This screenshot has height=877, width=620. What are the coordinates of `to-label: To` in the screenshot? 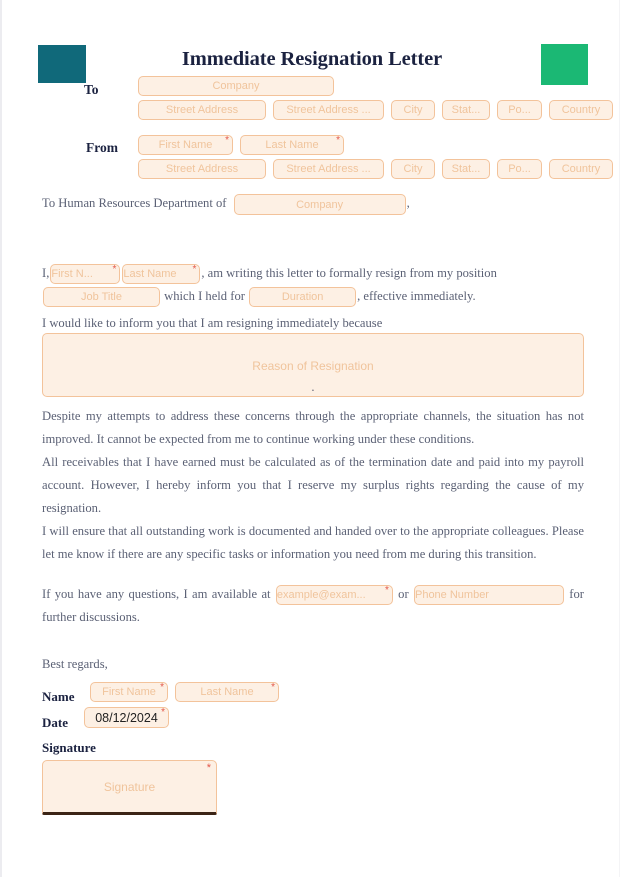 It's located at (91, 89).